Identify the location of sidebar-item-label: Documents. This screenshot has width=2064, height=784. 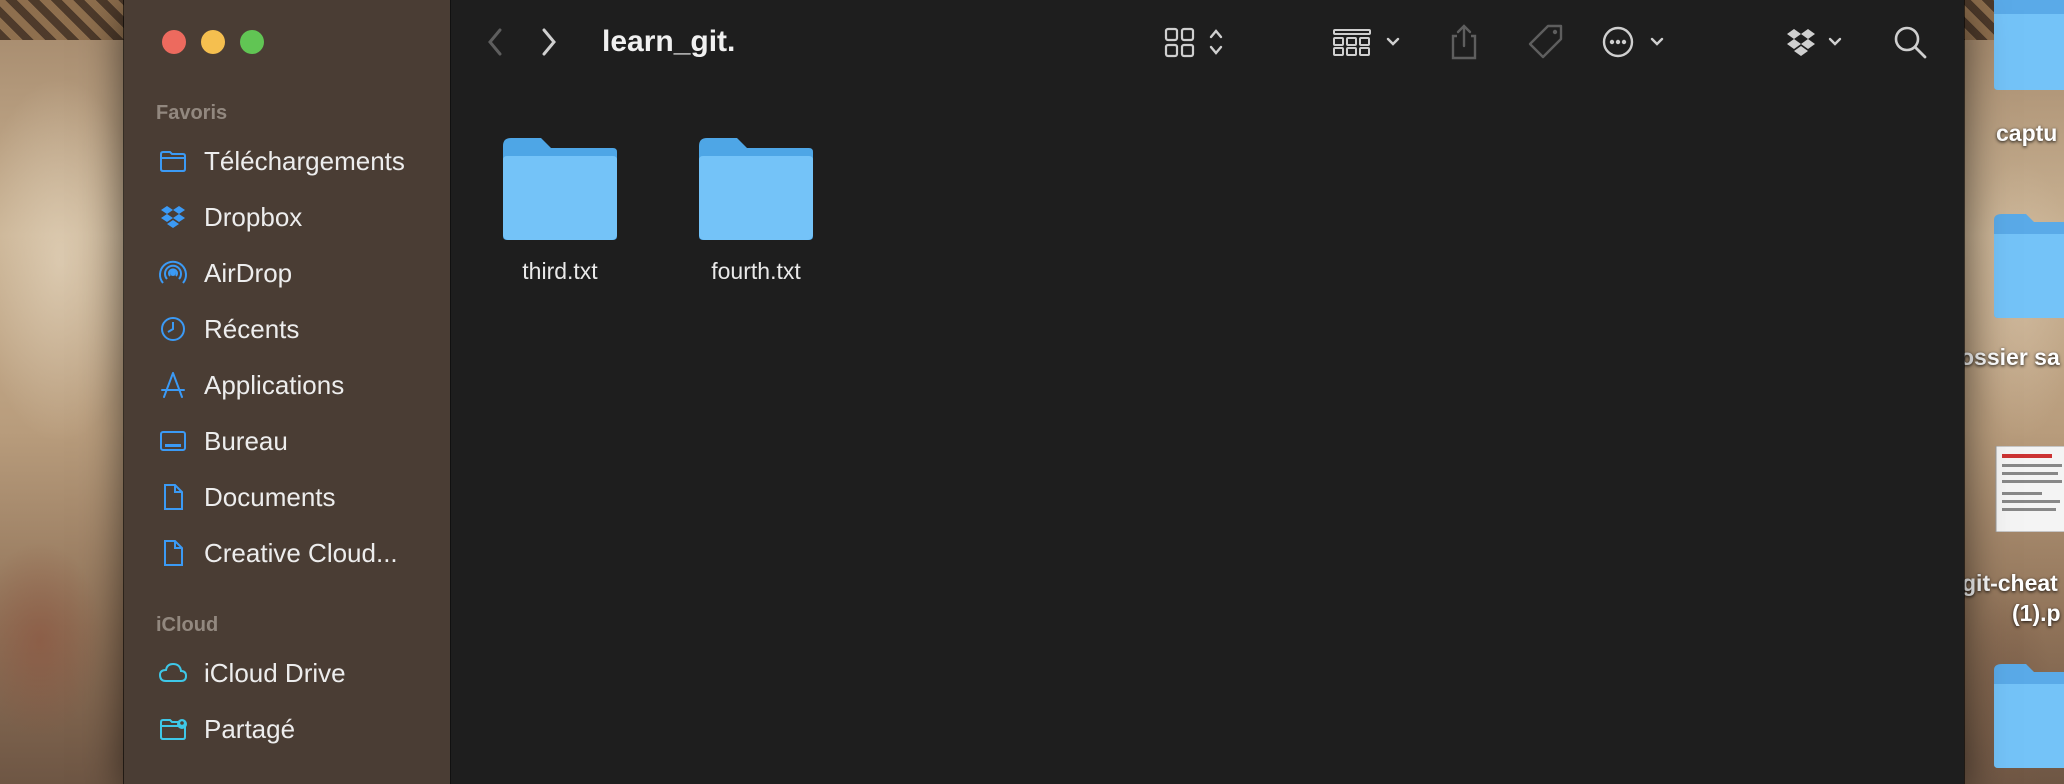
(270, 496).